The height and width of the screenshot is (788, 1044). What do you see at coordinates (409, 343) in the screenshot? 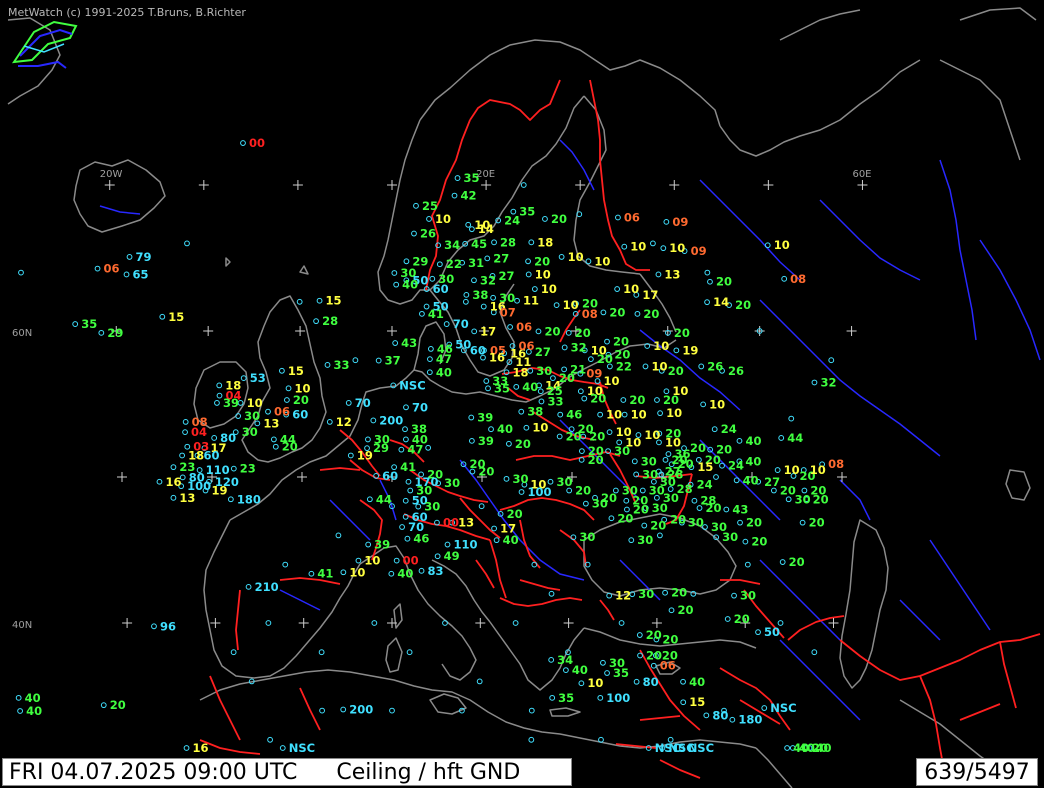
I see `ceiling-value: 43` at bounding box center [409, 343].